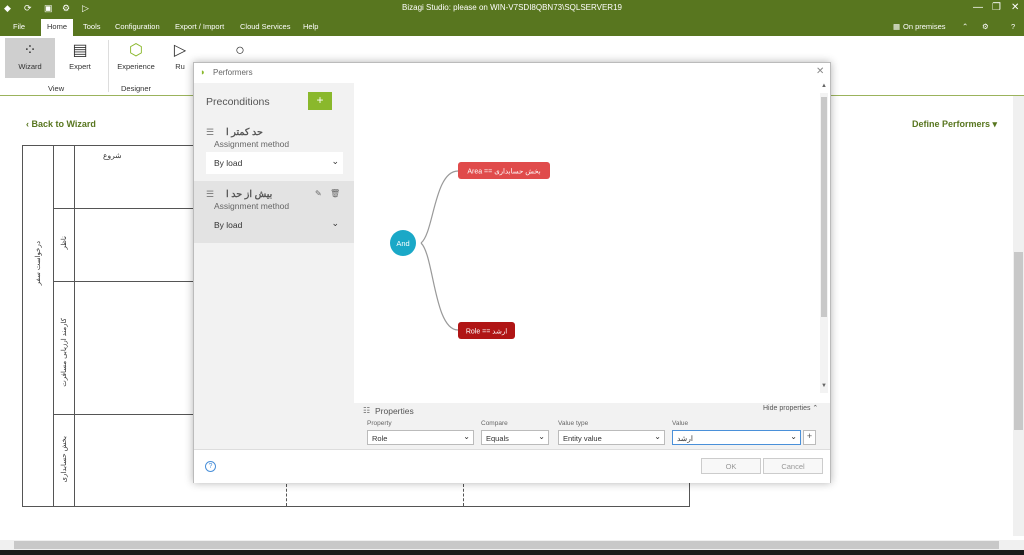 The width and height of the screenshot is (1024, 555). What do you see at coordinates (824, 386) in the screenshot?
I see `scroll-down-icon: ▼` at bounding box center [824, 386].